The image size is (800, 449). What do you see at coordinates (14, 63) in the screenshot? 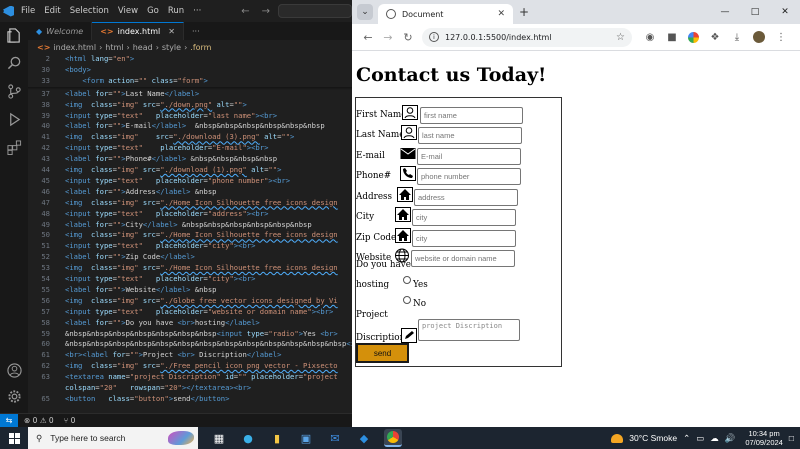
I see `search-icon` at bounding box center [14, 63].